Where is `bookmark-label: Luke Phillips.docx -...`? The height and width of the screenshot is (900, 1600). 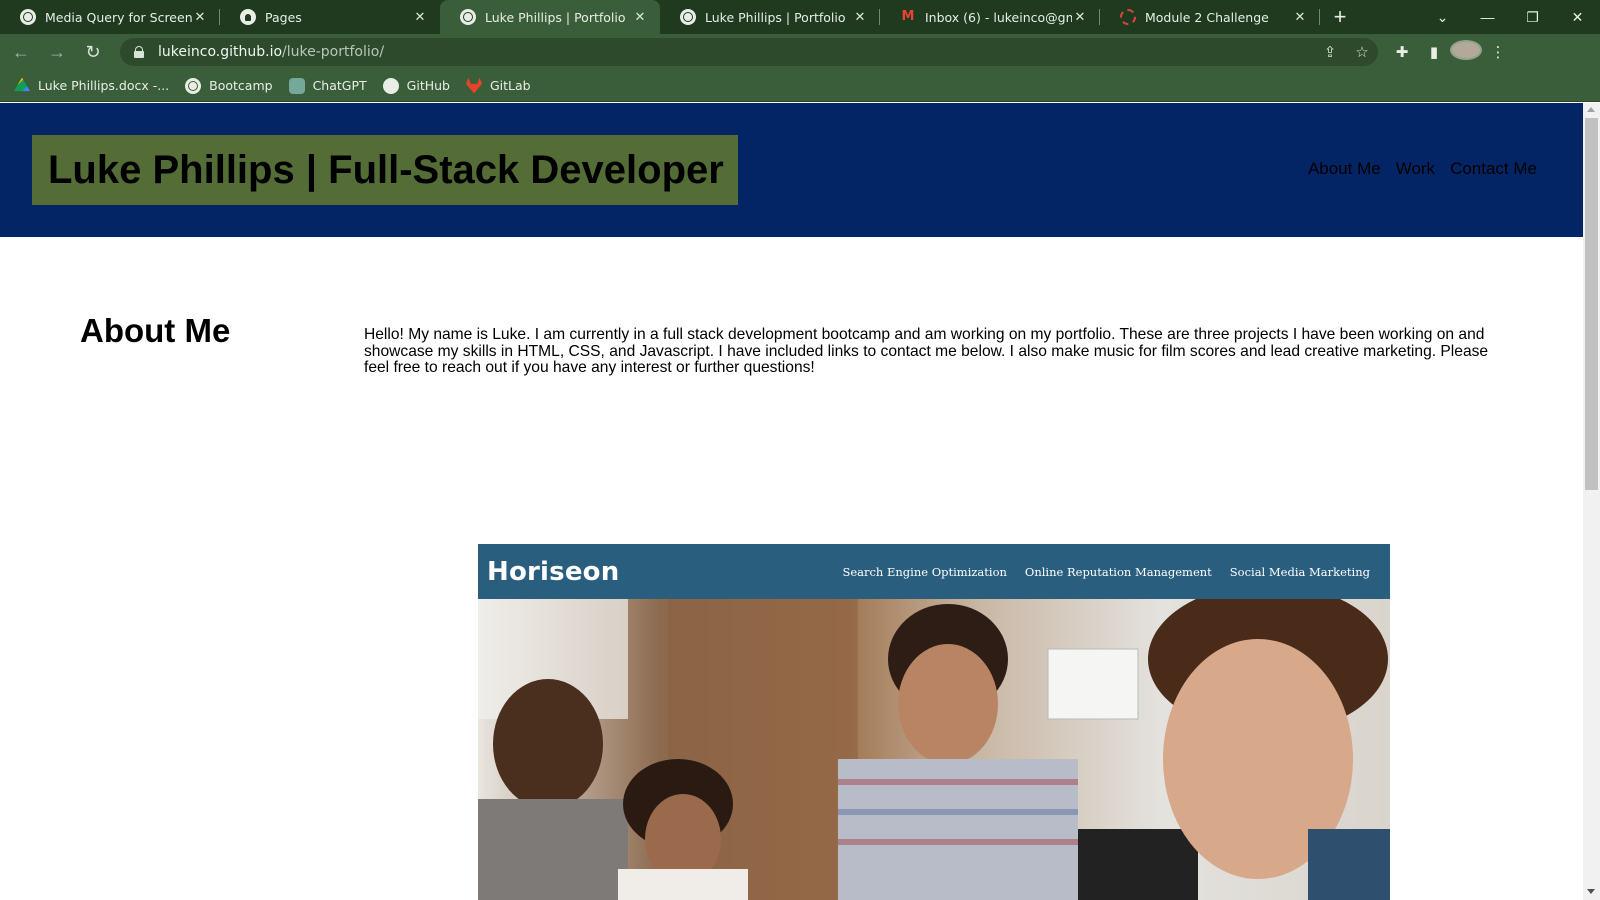 bookmark-label: Luke Phillips.docx -... is located at coordinates (104, 85).